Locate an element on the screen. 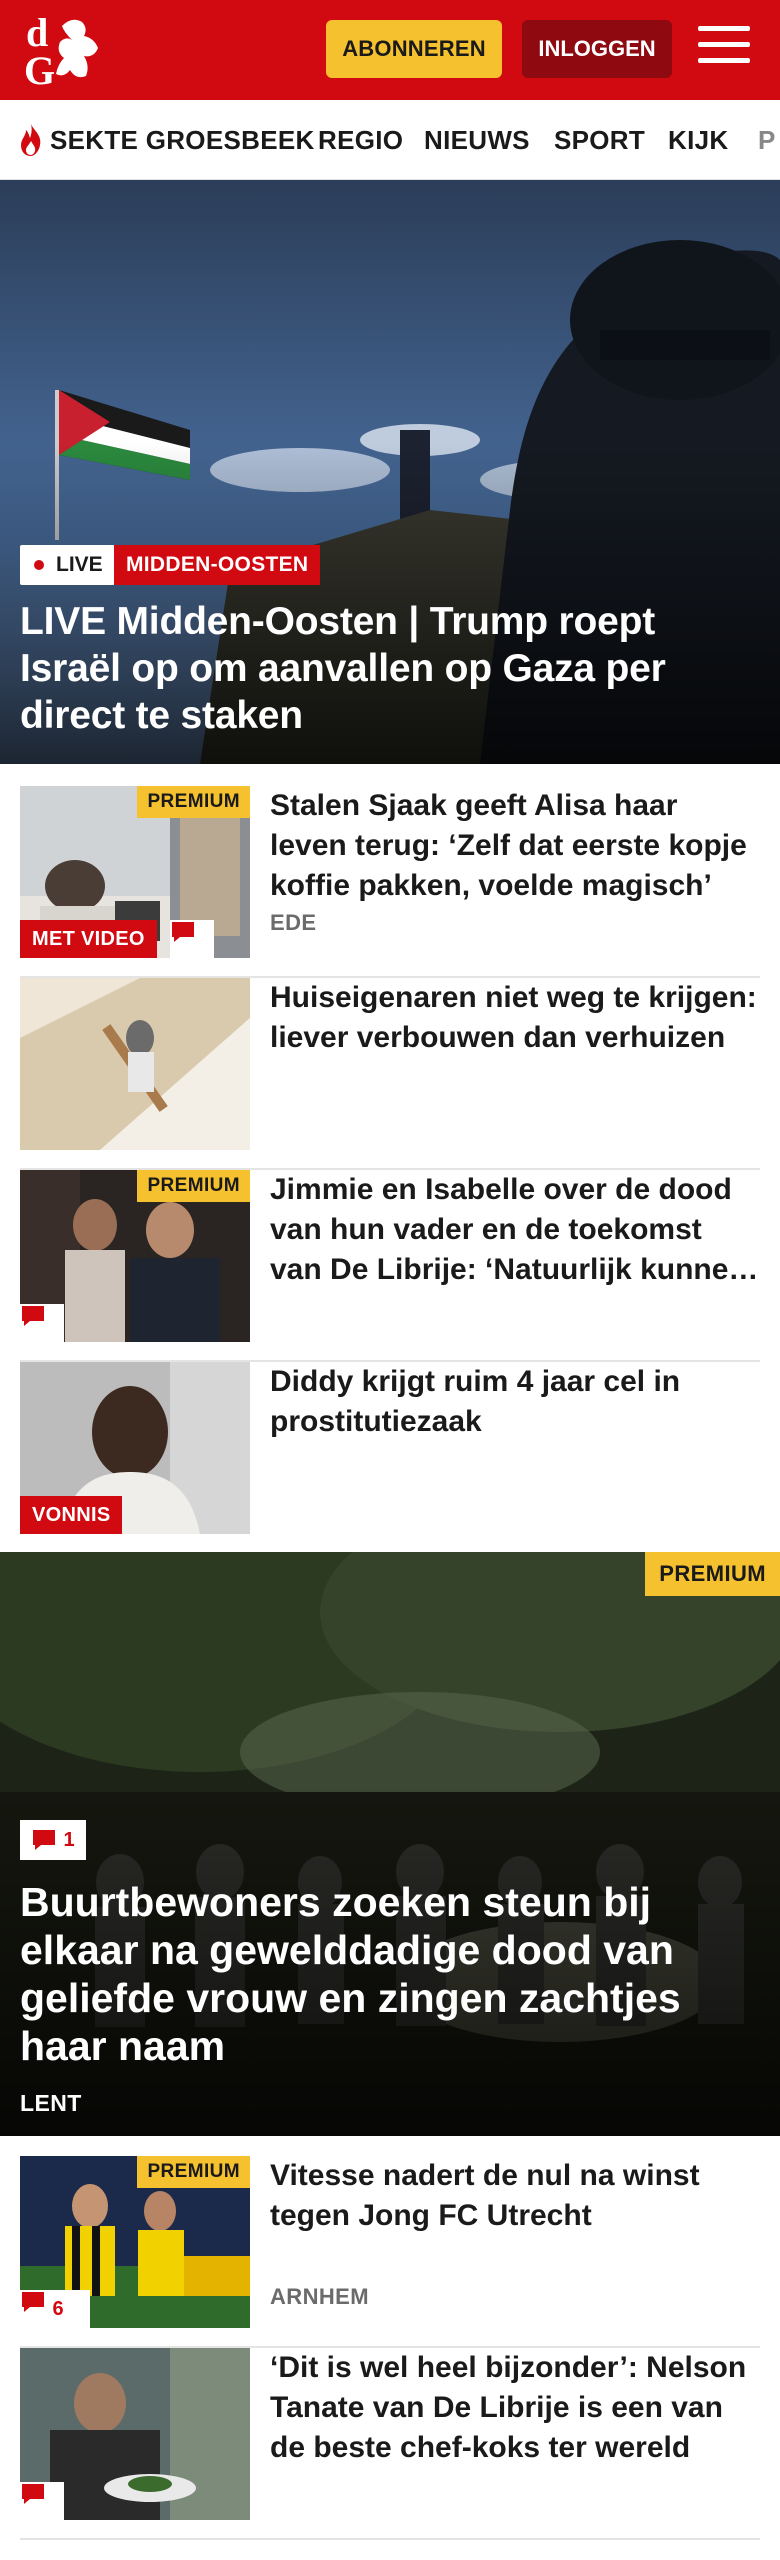 This screenshot has height=2560, width=780. live-badge: LIVE is located at coordinates (67, 565).